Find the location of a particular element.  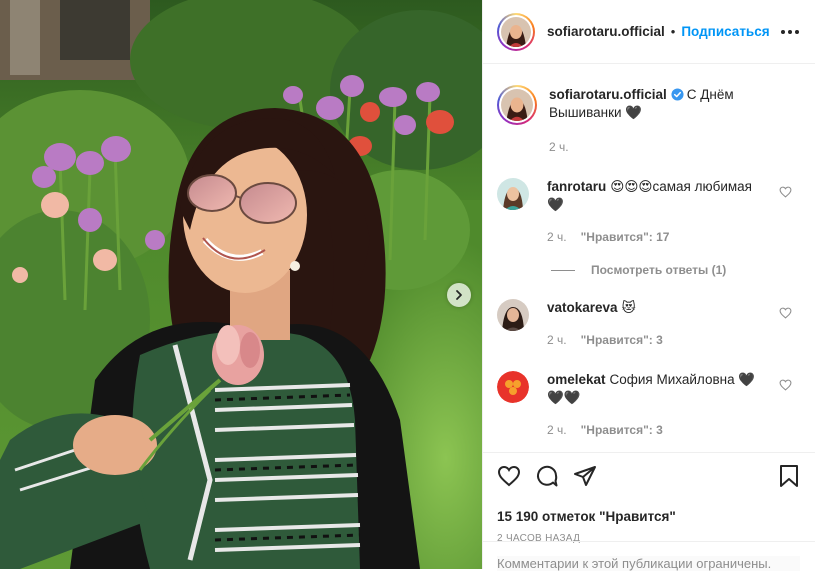

view-replies-button: Посмотреть ответы (1) is located at coordinates (675, 270).